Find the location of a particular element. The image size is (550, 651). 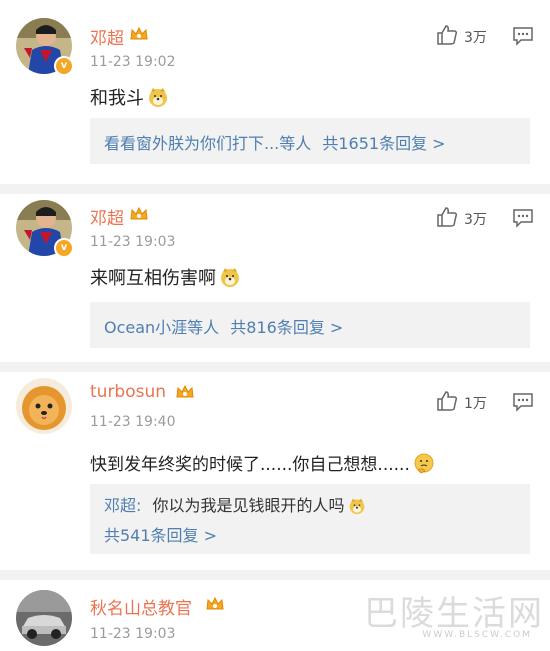

reply-author: 邓超: is located at coordinates (122, 505).